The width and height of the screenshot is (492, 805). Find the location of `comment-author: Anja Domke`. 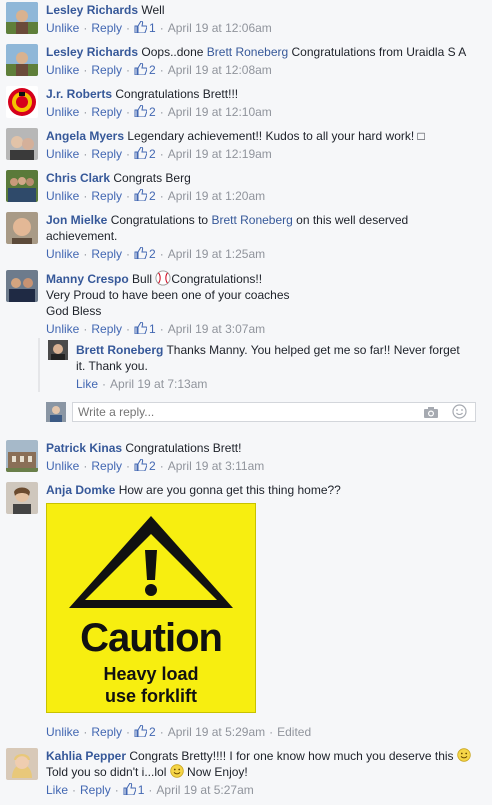

comment-author: Anja Domke is located at coordinates (80, 490).